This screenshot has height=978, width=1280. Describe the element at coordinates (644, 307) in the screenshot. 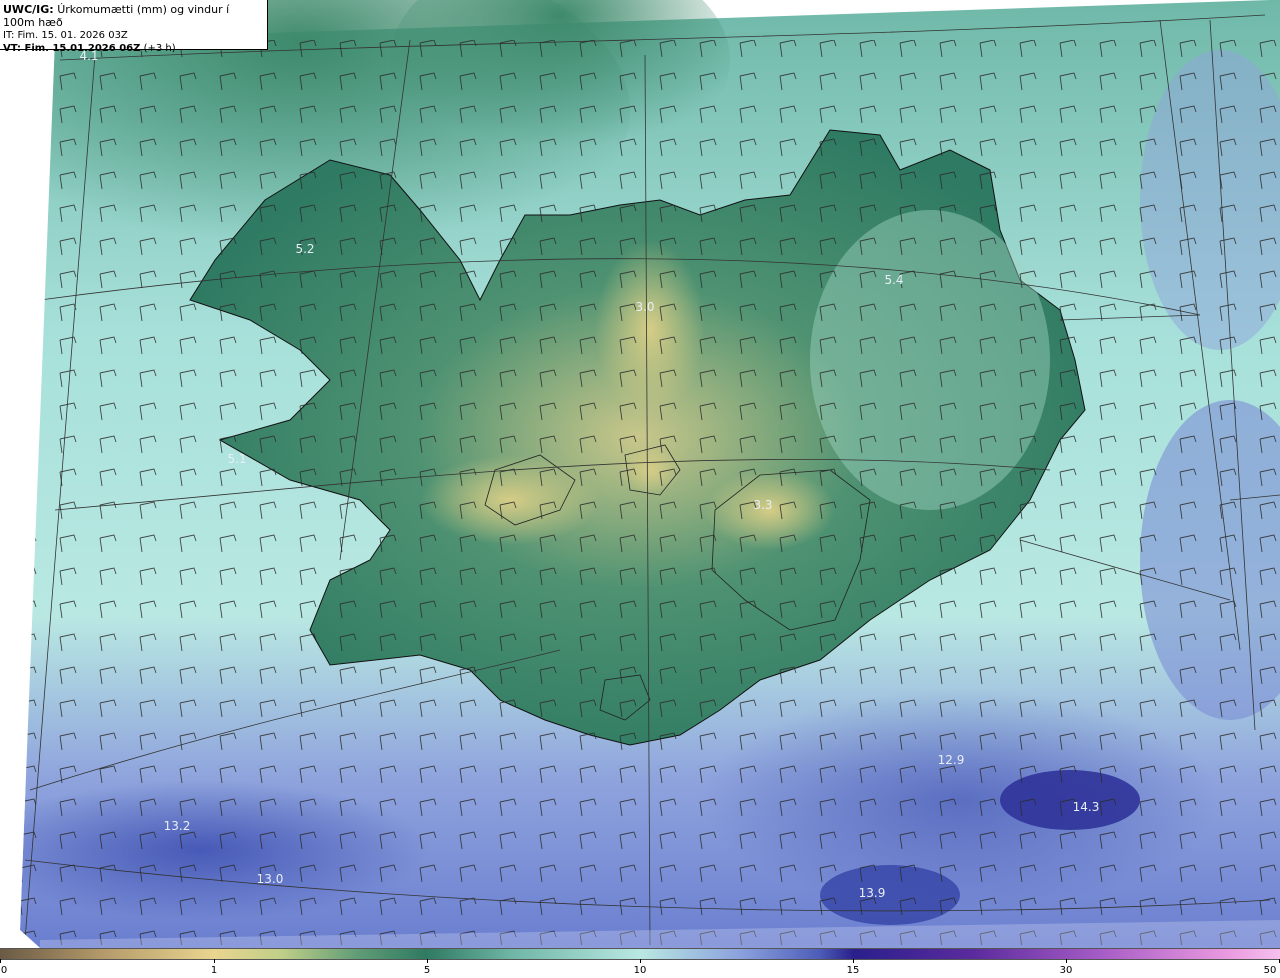

I see `value-label: 3.0` at that location.